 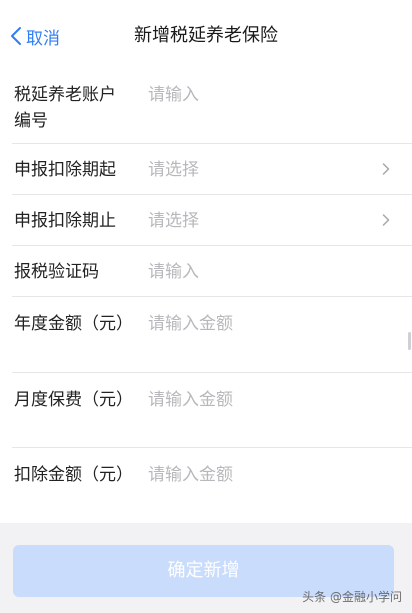 I want to click on verification-code-input, so click(x=260, y=272).